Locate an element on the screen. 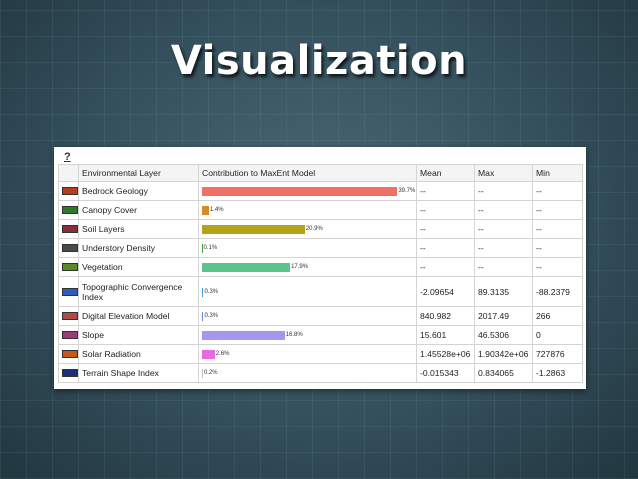 This screenshot has width=638, height=479. table-row: Bedrock Geology 39.7% -- -- -- is located at coordinates (320, 191).